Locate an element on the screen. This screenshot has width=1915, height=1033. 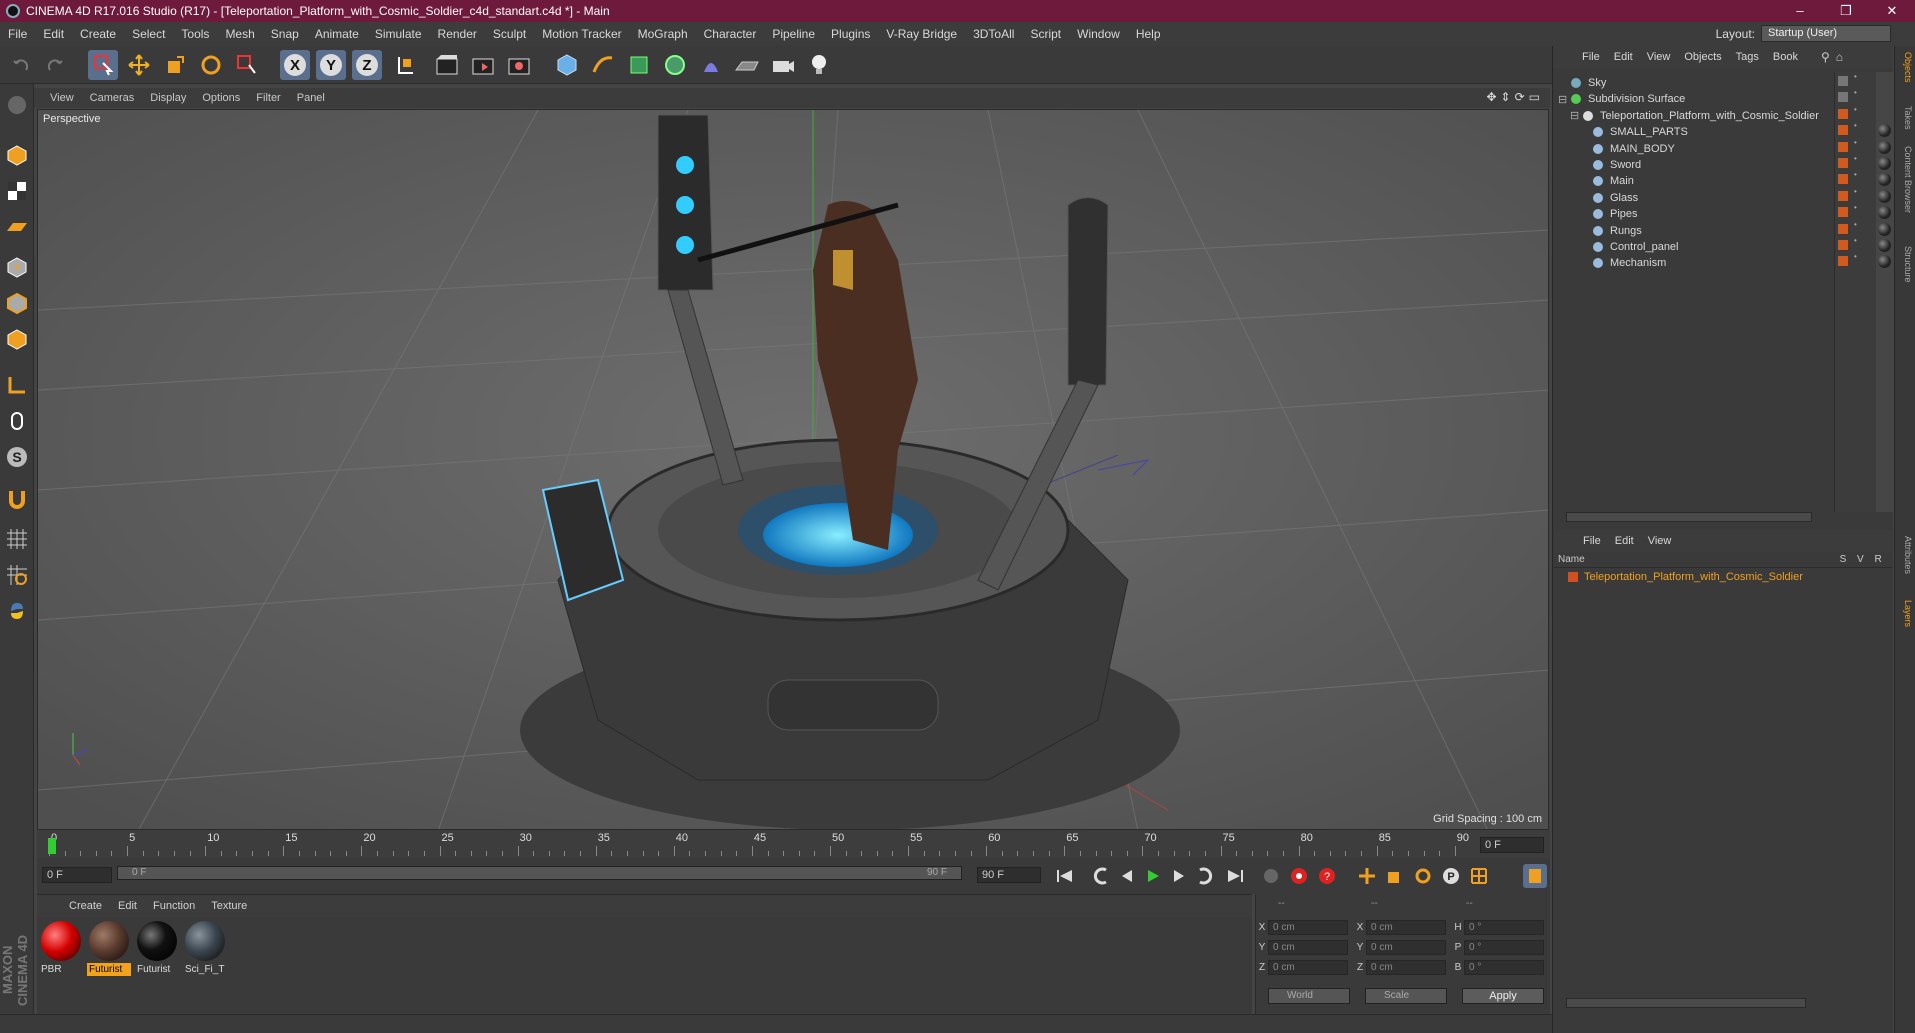
apply-button: Apply is located at coordinates (1503, 996).